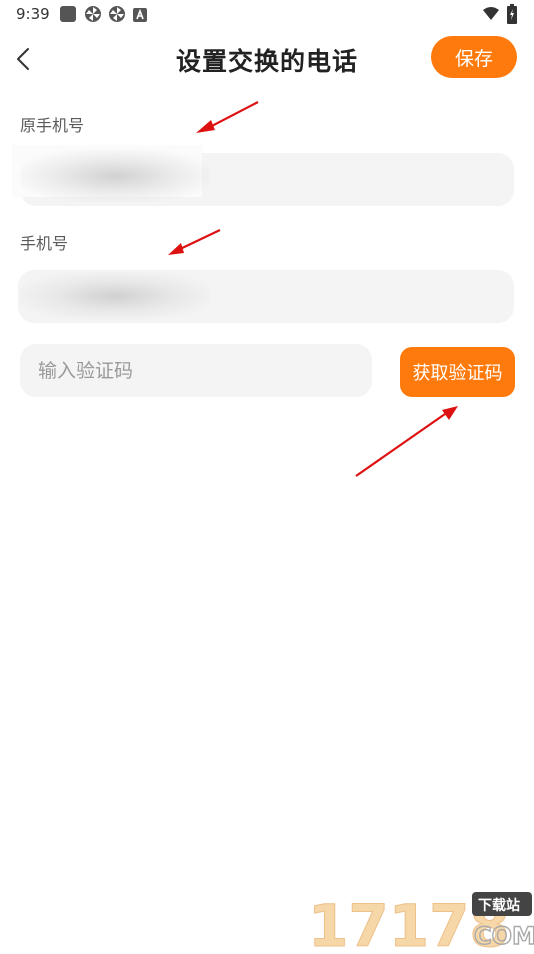 The width and height of the screenshot is (534, 954). Describe the element at coordinates (457, 372) in the screenshot. I see `get-code-button: 获取验证码` at that location.